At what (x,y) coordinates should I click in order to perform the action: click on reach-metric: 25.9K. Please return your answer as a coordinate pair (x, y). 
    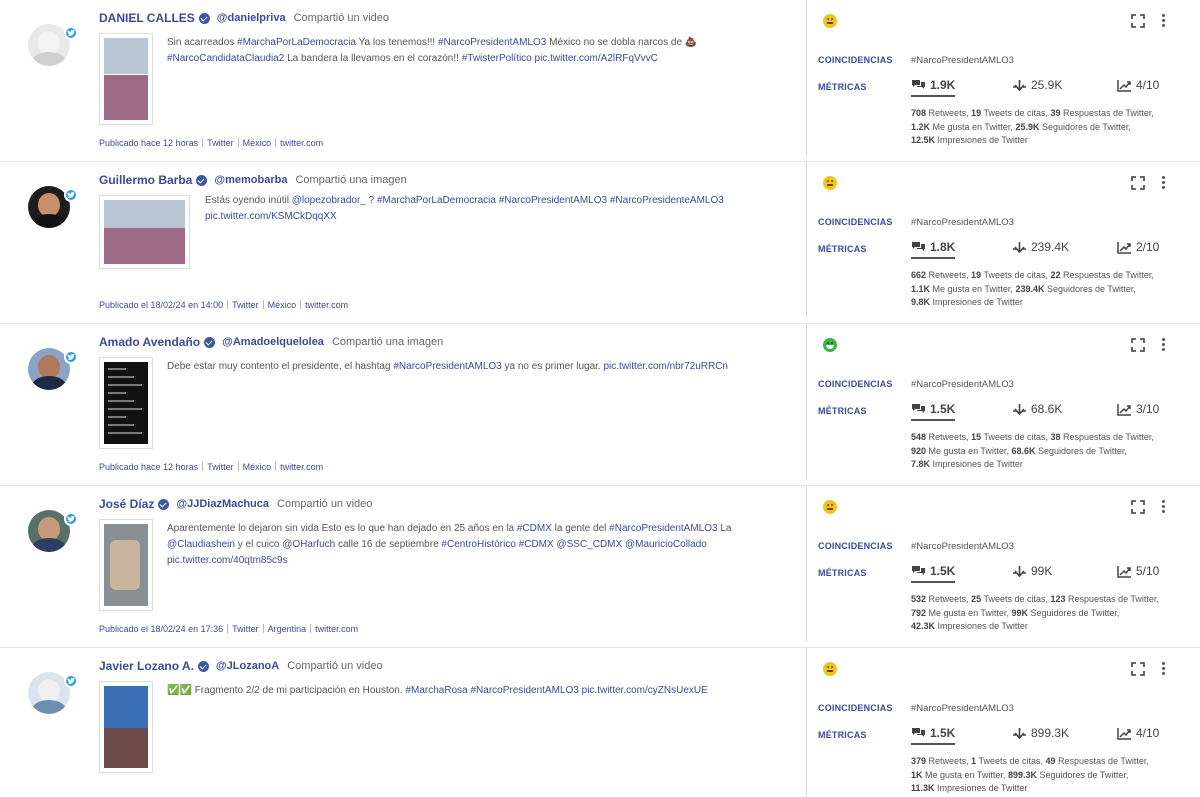
    Looking at the image, I should click on (1037, 85).